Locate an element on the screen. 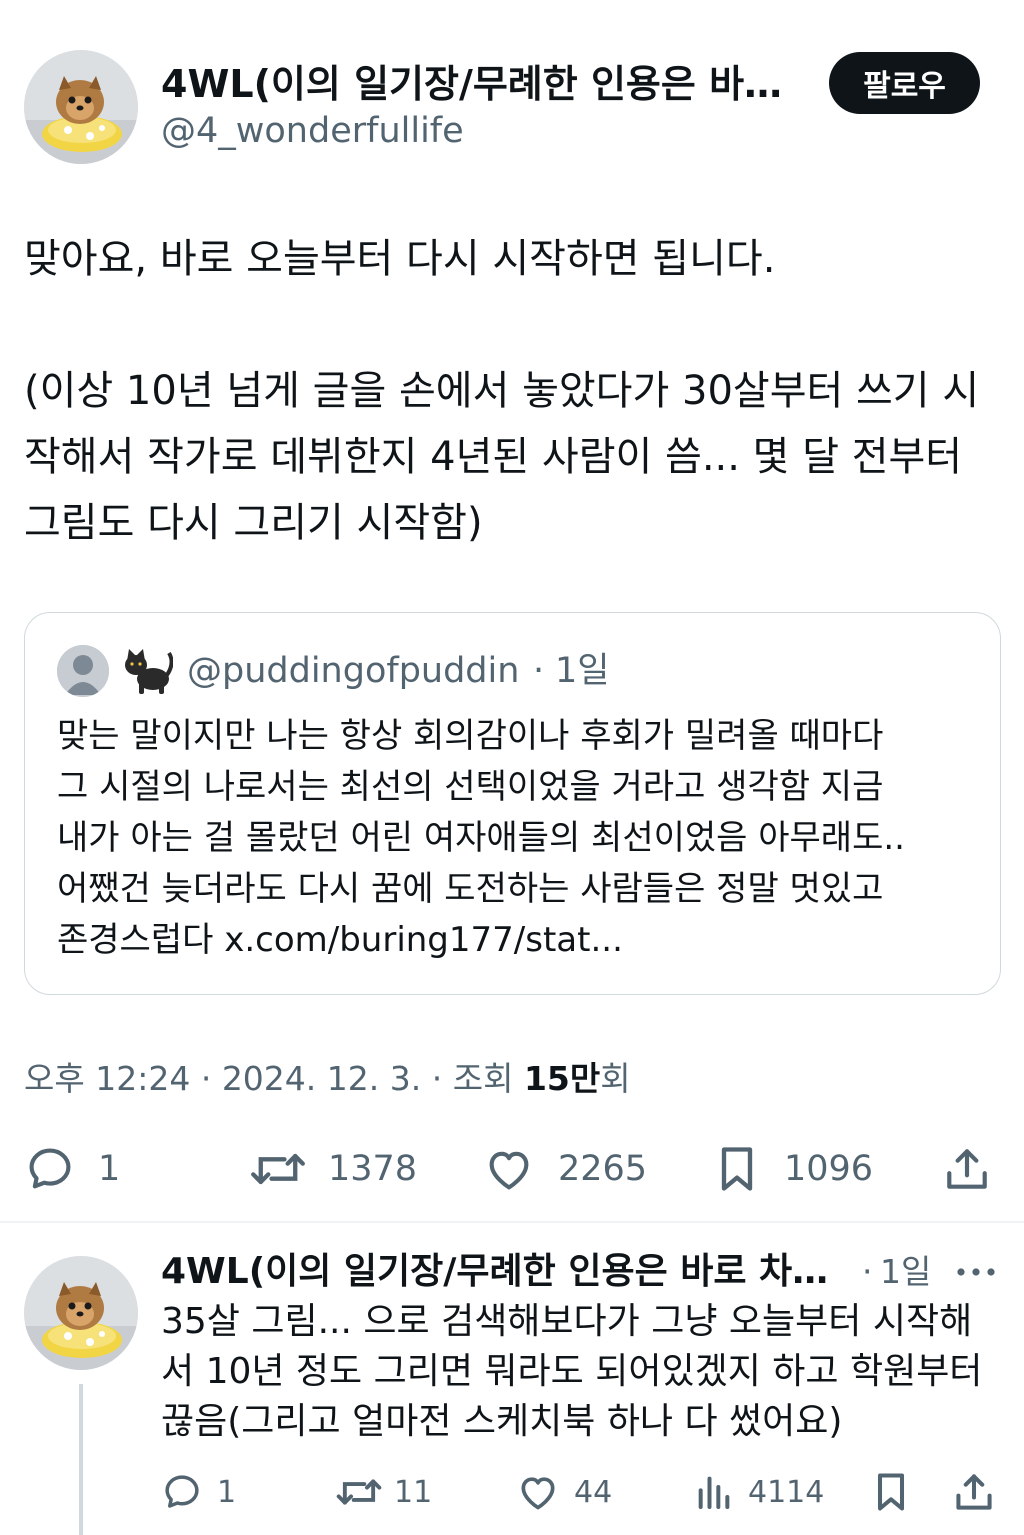  reply-button: 1 is located at coordinates (72, 1169).